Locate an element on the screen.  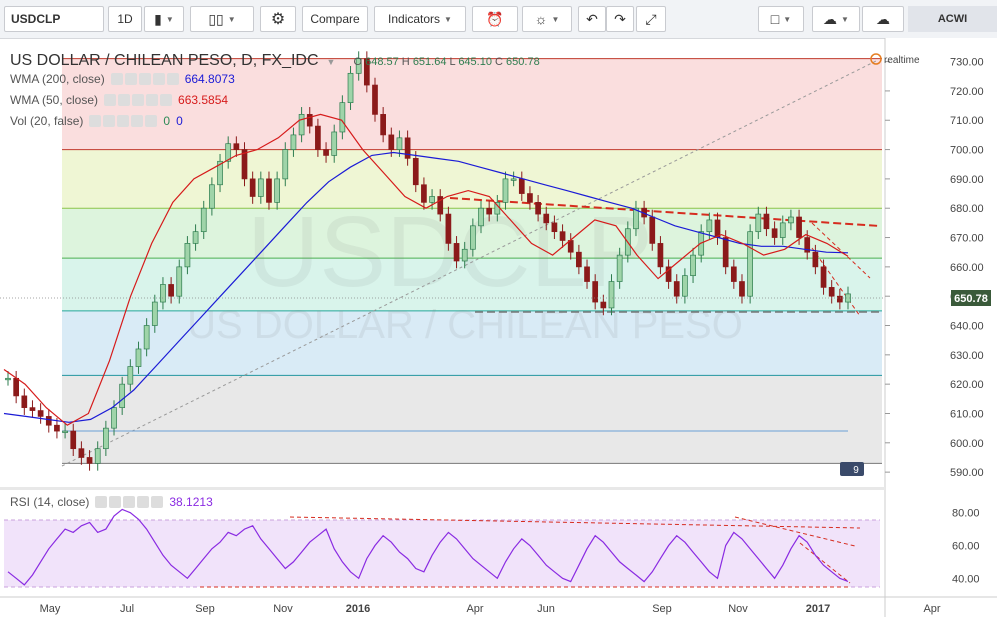
price-tick-label: 710.00 is located at coordinates (967, 121).